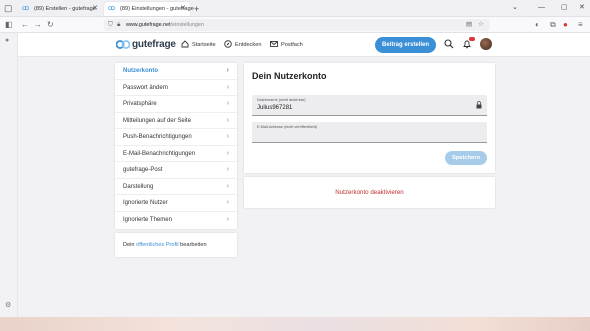  I want to click on sidebar-item-passwort: Passwort ändern ›, so click(176, 88).